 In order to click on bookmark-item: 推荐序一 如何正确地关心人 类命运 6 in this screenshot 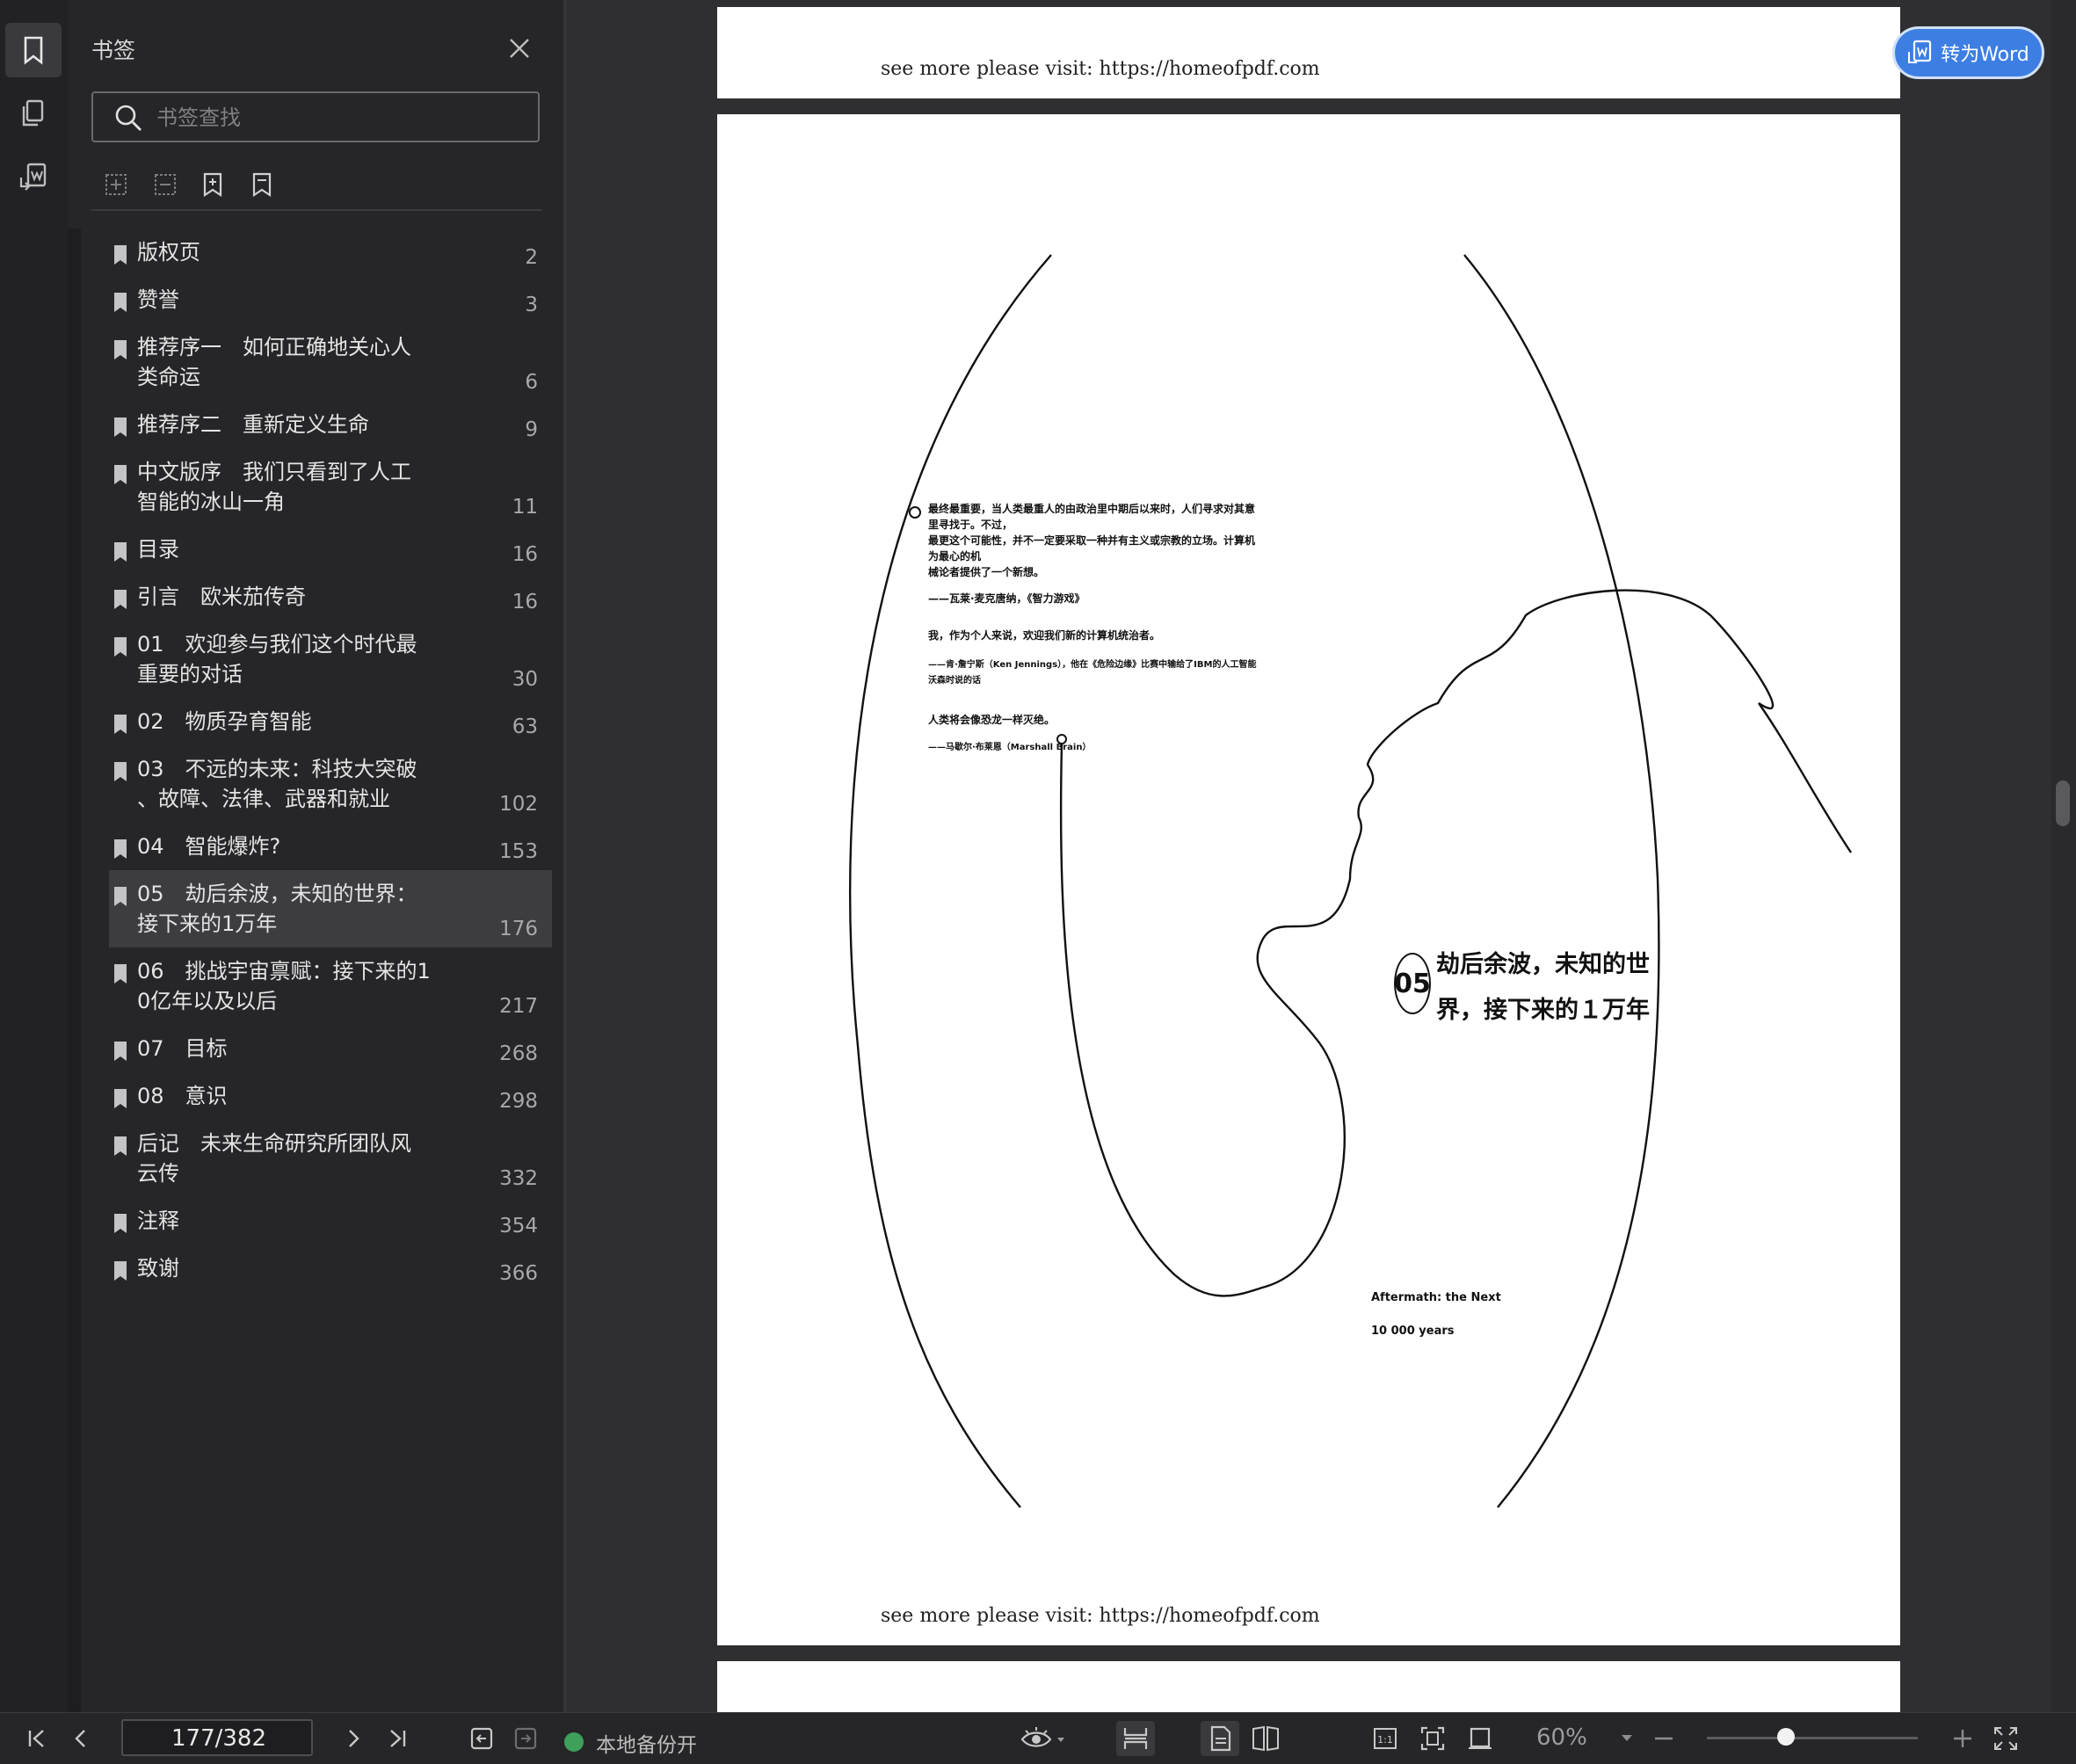, I will do `click(330, 362)`.